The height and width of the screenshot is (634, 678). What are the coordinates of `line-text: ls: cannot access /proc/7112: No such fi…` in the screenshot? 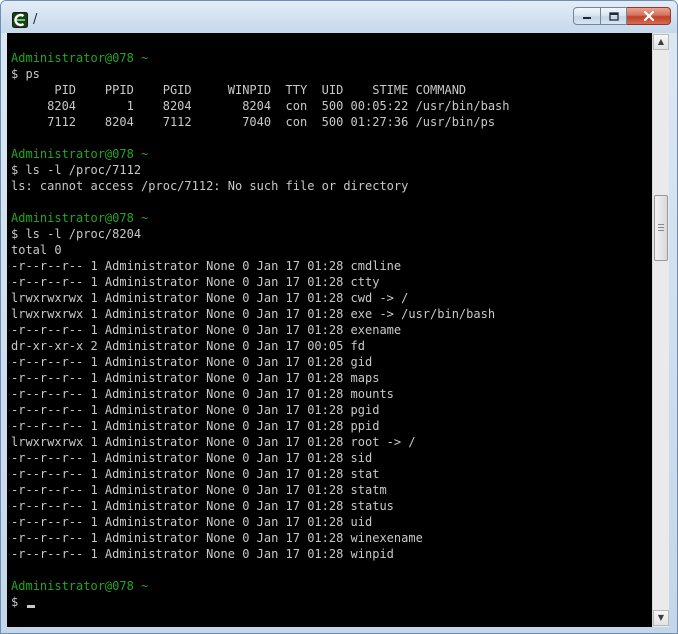 It's located at (210, 186).